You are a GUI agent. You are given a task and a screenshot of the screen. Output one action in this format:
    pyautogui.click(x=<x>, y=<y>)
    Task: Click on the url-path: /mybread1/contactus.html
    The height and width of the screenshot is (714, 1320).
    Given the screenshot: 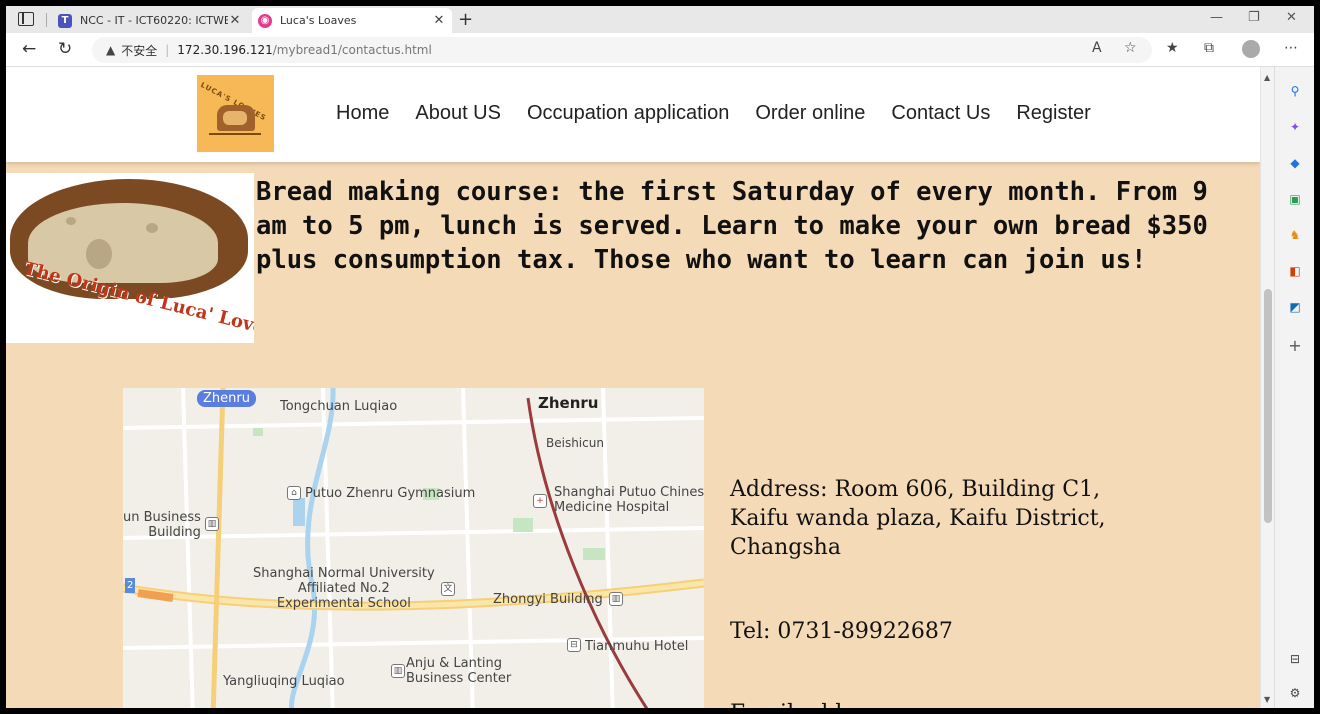 What is the action you would take?
    pyautogui.click(x=352, y=50)
    